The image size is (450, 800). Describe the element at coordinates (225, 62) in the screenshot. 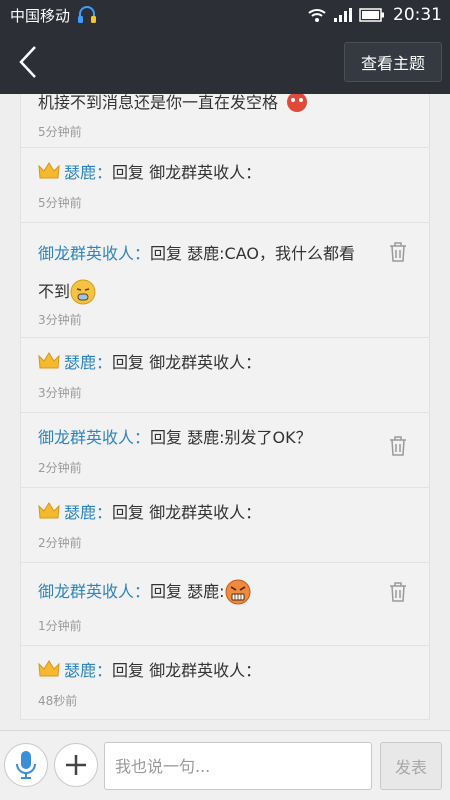

I see `nav-bar: 查看主题` at that location.